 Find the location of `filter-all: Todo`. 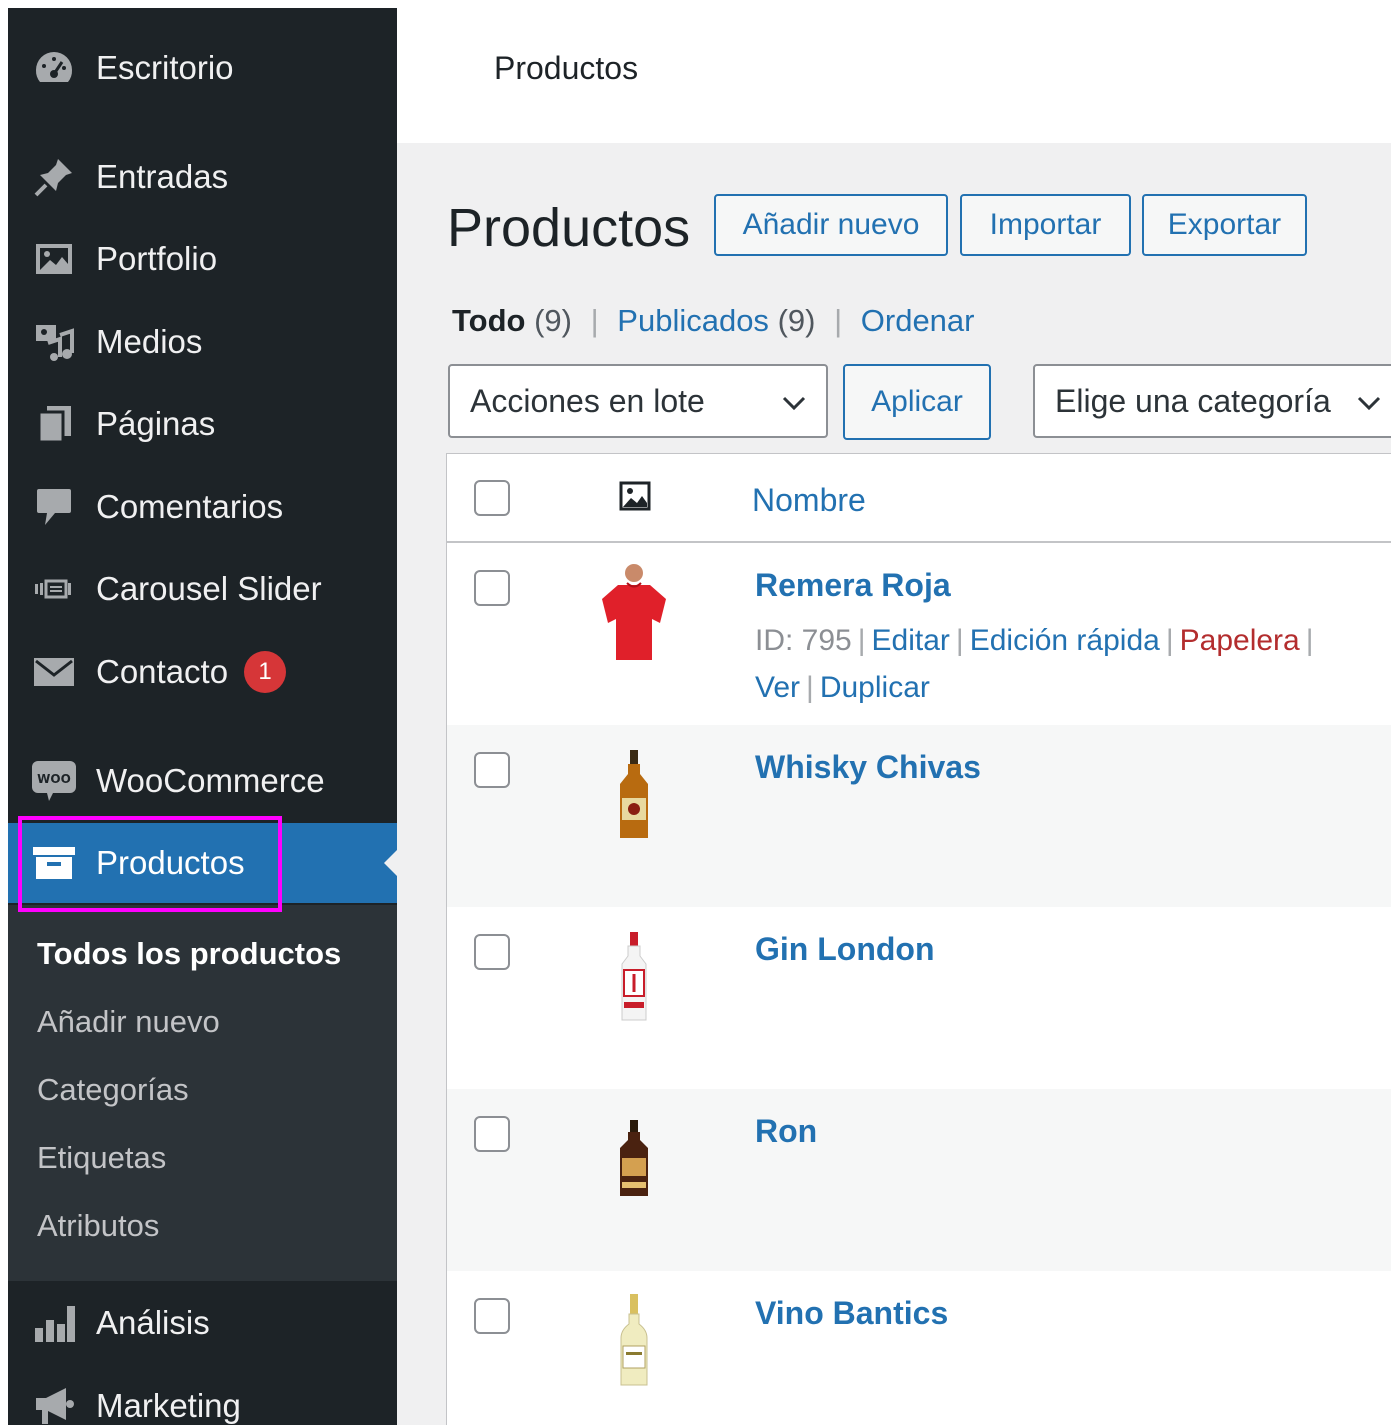

filter-all: Todo is located at coordinates (488, 320).